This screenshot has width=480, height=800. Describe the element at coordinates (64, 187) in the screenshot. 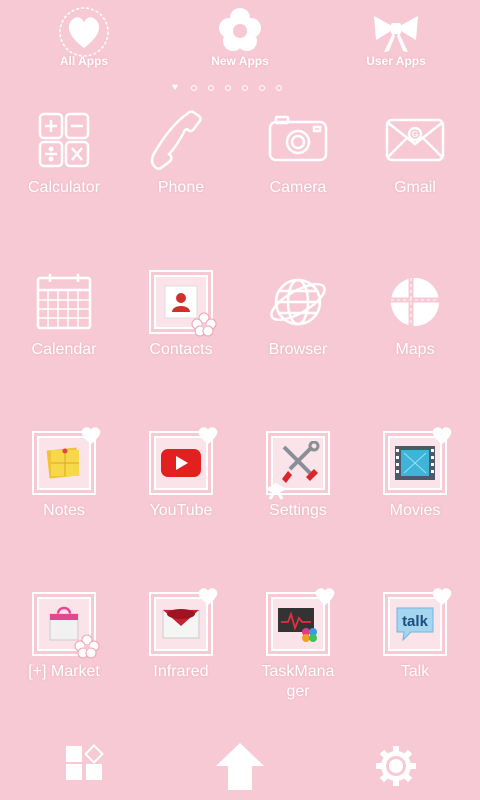

I see `app-label: Calculator` at that location.